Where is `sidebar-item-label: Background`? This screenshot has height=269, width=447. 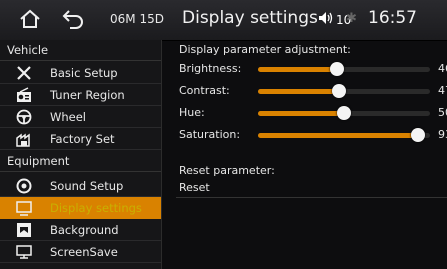
sidebar-item-label: Background is located at coordinates (84, 229).